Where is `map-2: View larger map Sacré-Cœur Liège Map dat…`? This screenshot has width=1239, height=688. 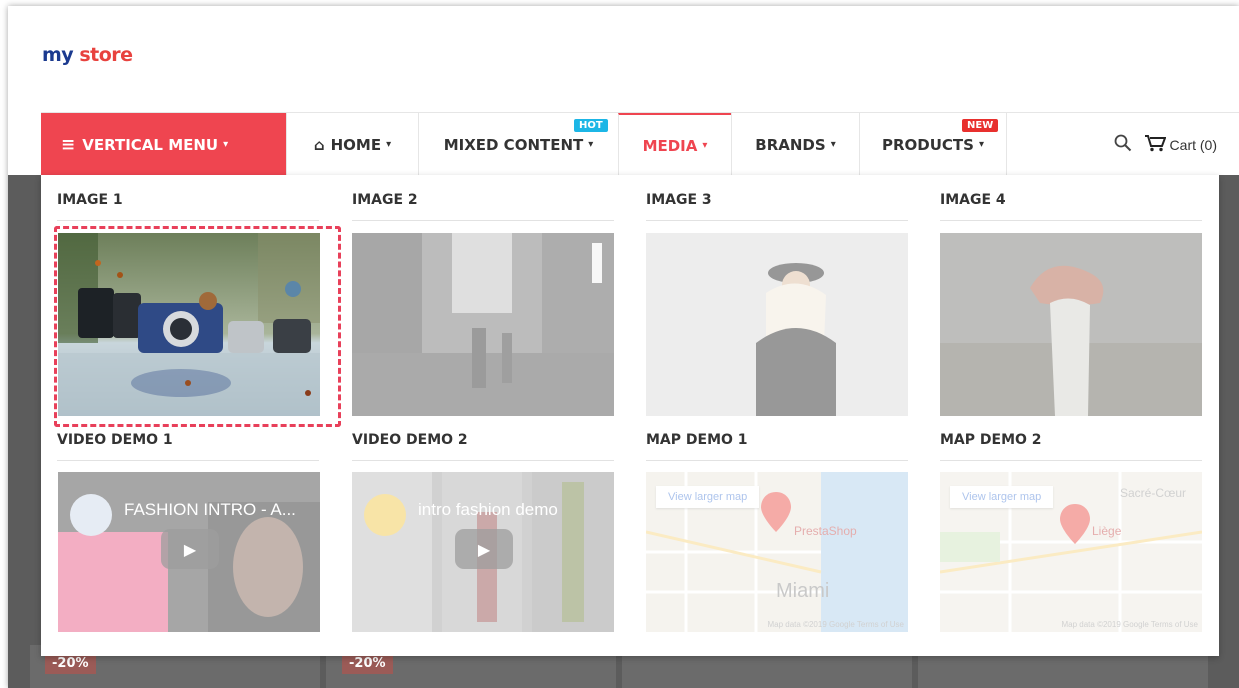
map-2: View larger map Sacré-Cœur Liège Map dat… is located at coordinates (1071, 552).